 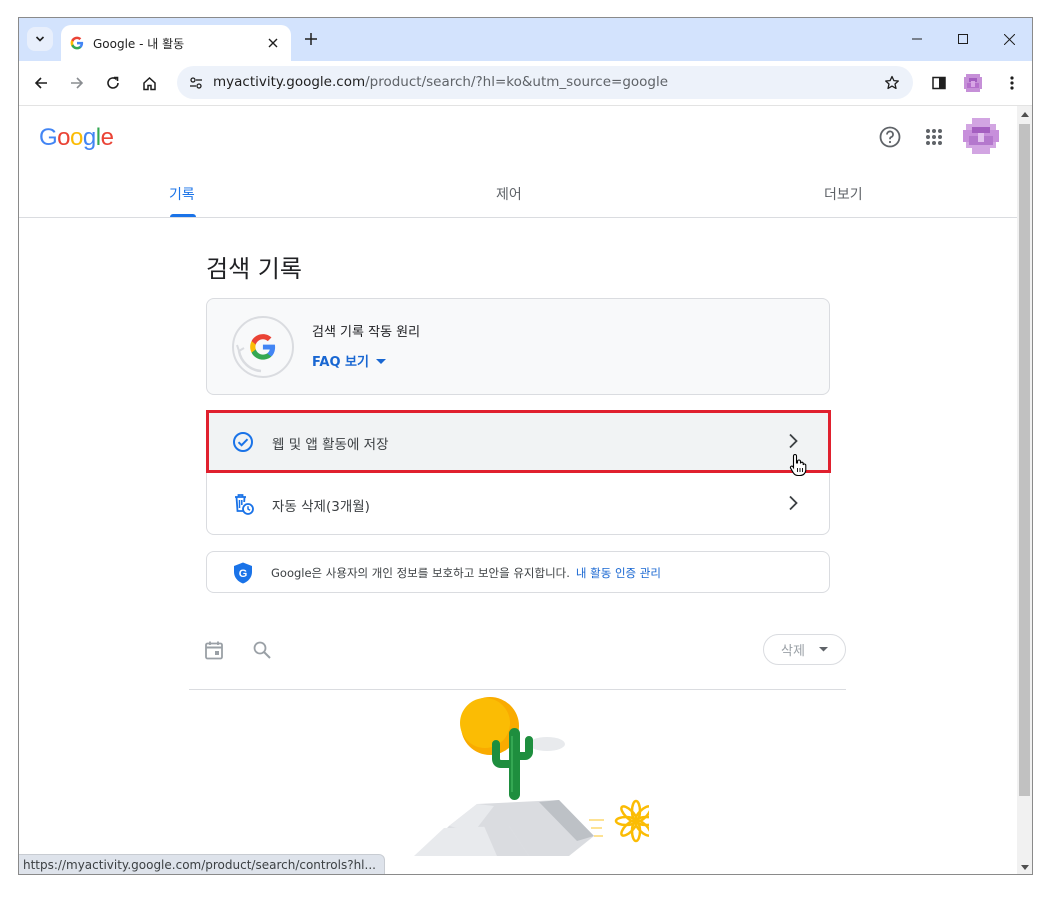 I want to click on google-logo: Google, so click(x=76, y=138).